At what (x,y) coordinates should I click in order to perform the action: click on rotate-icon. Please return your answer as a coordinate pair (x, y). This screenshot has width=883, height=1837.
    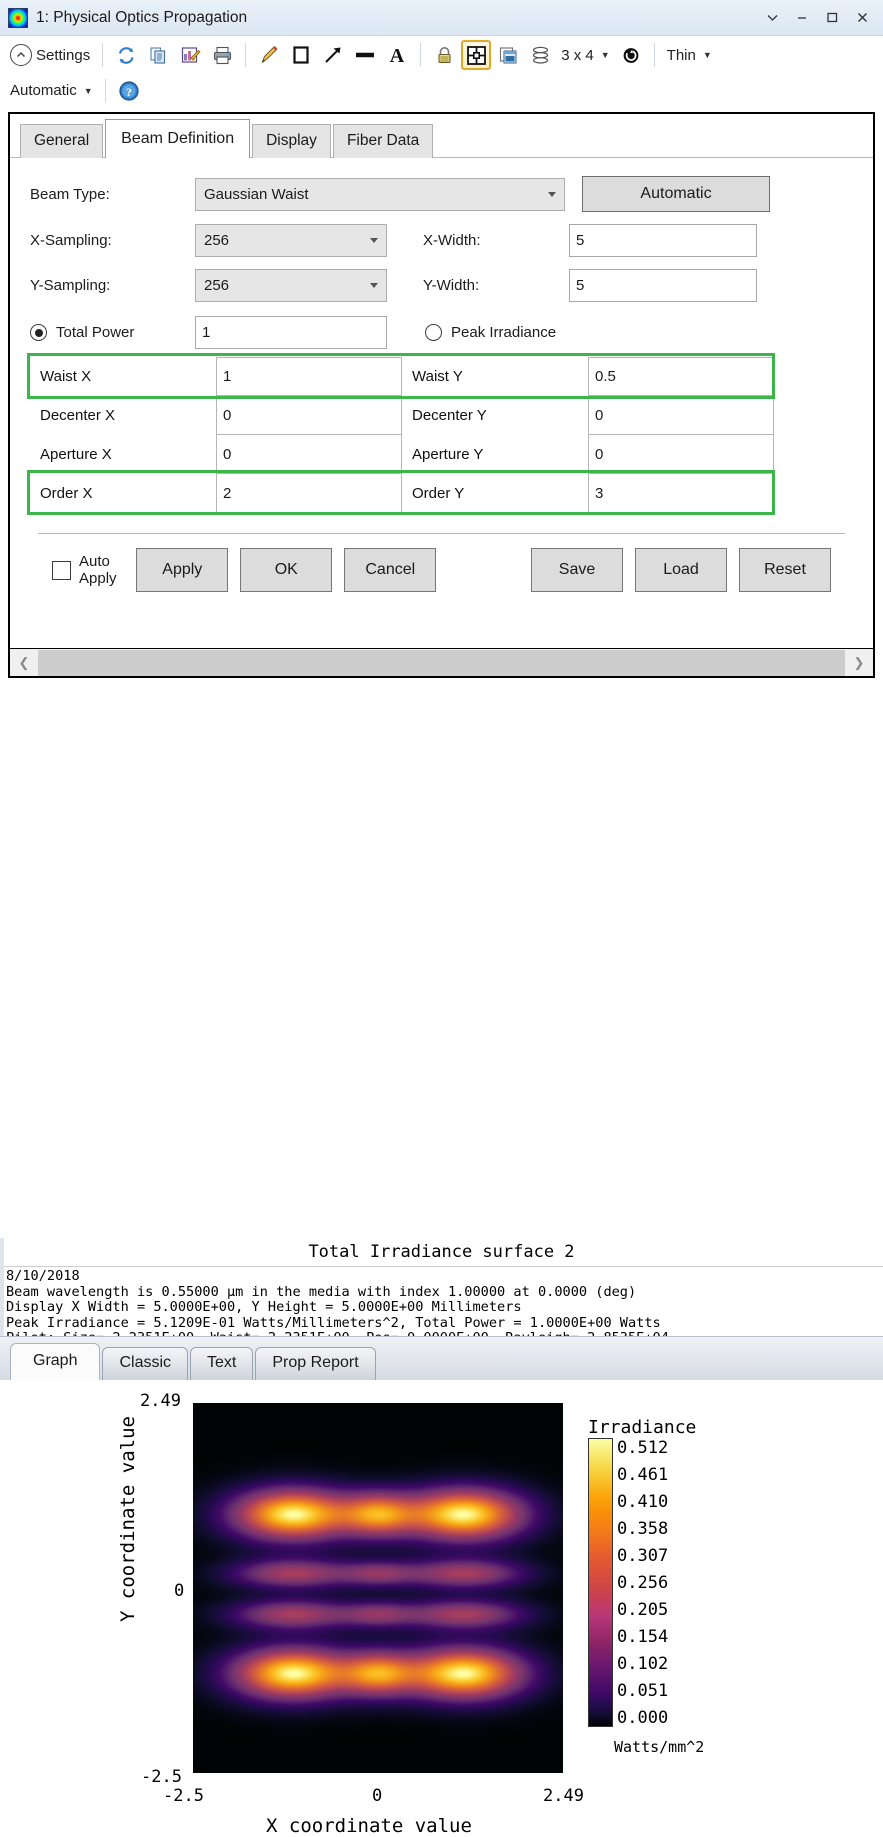
    Looking at the image, I should click on (631, 55).